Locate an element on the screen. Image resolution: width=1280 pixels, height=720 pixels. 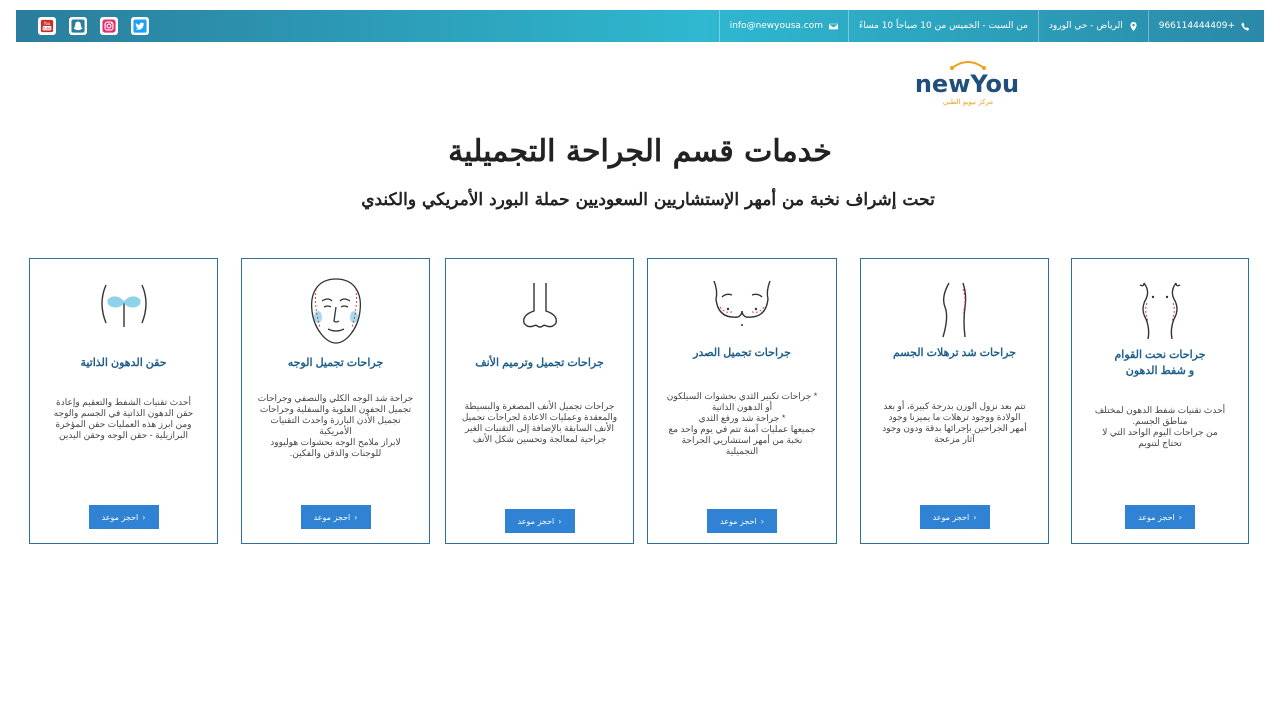
card-title: حقن الدهون الذاتية is located at coordinates (123, 363).